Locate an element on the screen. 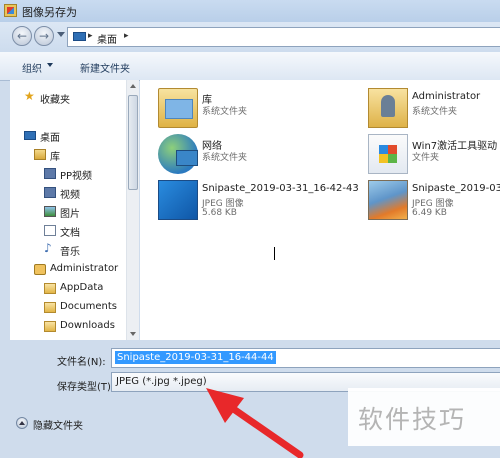  arrow-head is located at coordinates (225, 405).